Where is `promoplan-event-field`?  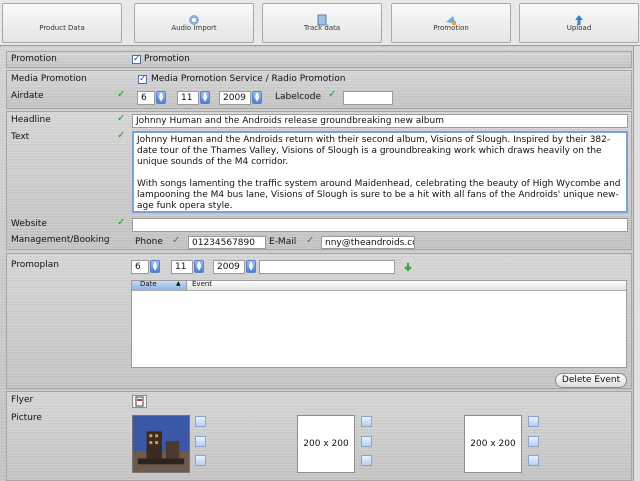 promoplan-event-field is located at coordinates (327, 267).